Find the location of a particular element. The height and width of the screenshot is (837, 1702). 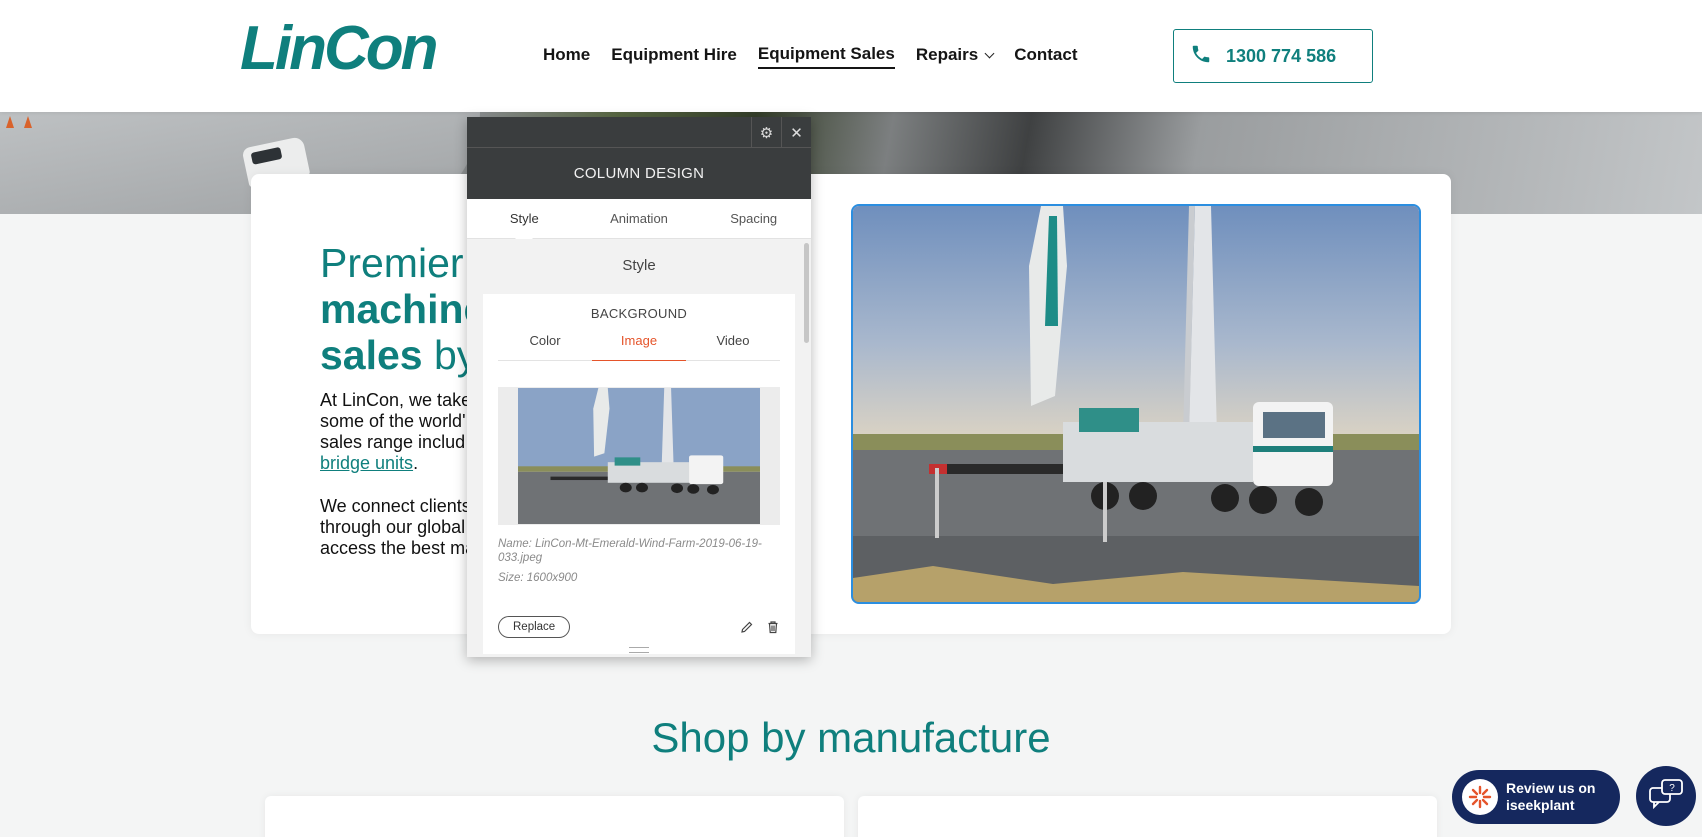

intro-p1-line-3: sales range includ is located at coordinates (393, 442).